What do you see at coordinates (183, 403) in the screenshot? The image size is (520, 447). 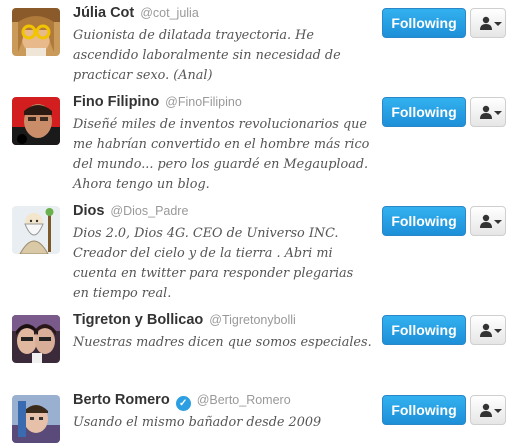 I see `verified-badge-icon: ✓` at bounding box center [183, 403].